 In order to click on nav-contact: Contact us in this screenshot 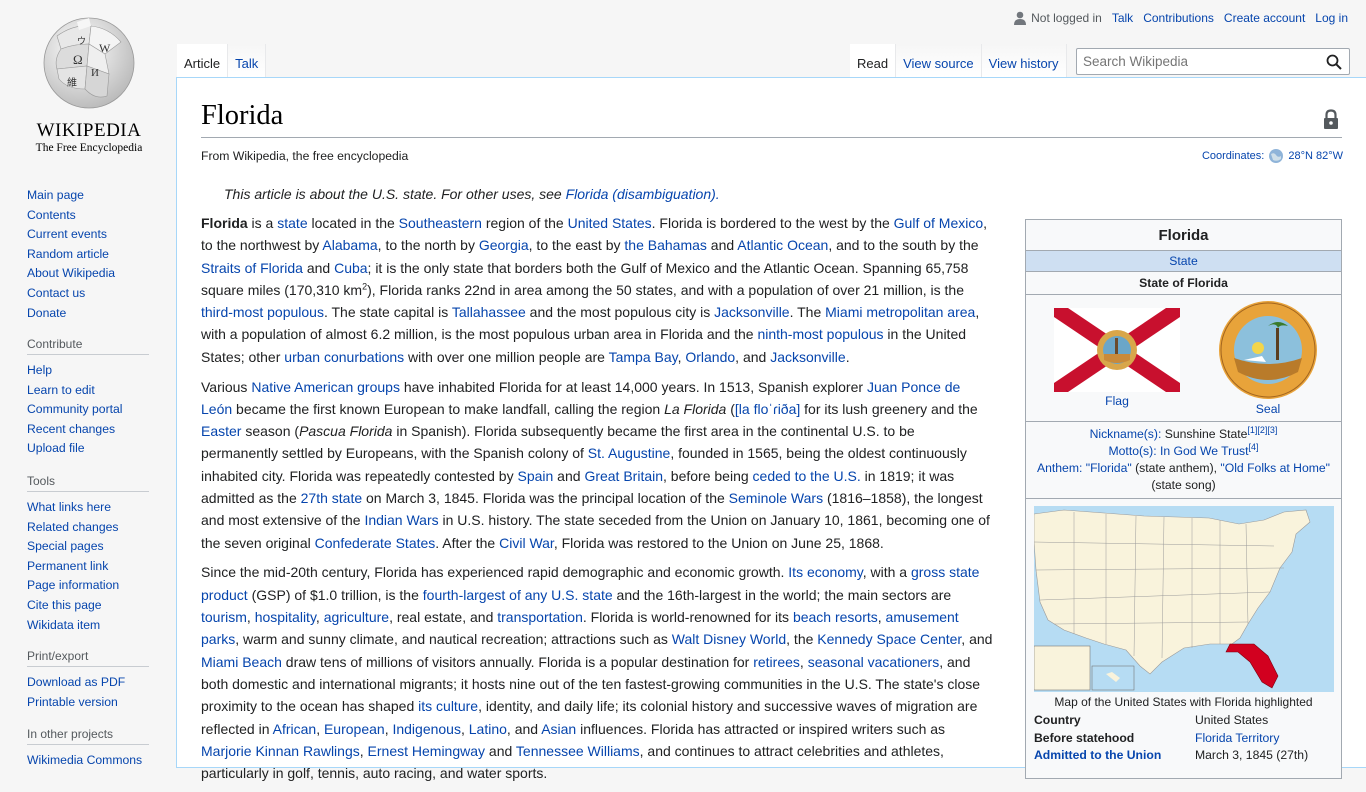, I will do `click(56, 293)`.